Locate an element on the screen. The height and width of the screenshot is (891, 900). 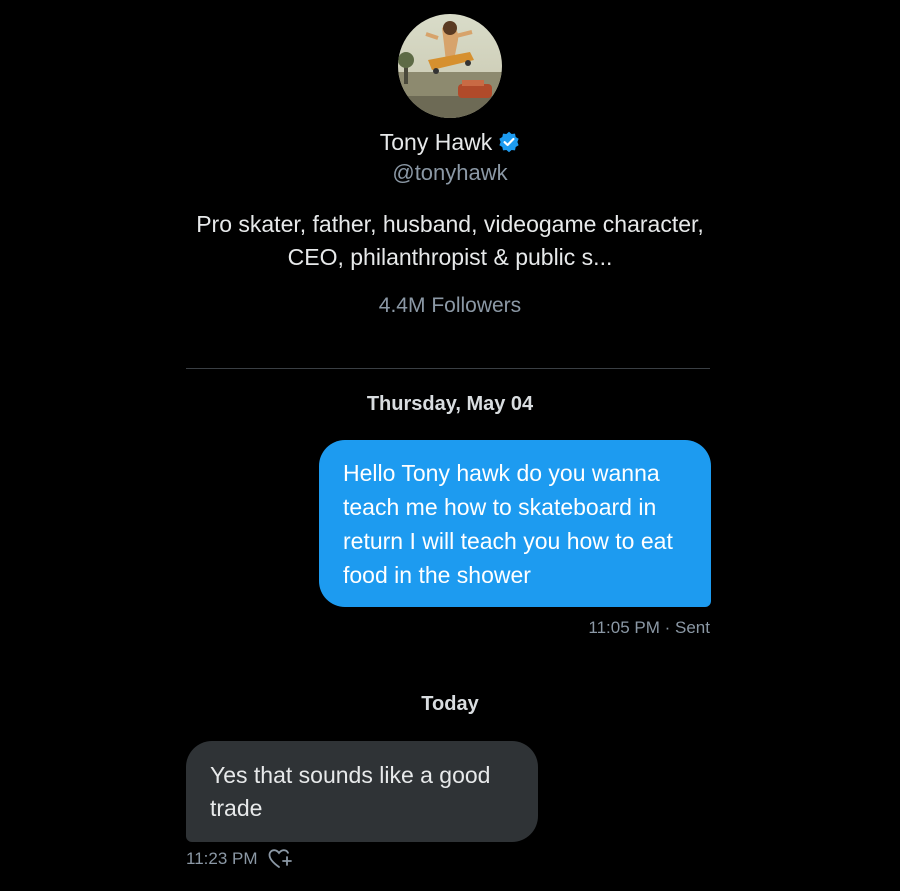
received-message-meta: 11:23 PM is located at coordinates (239, 859).